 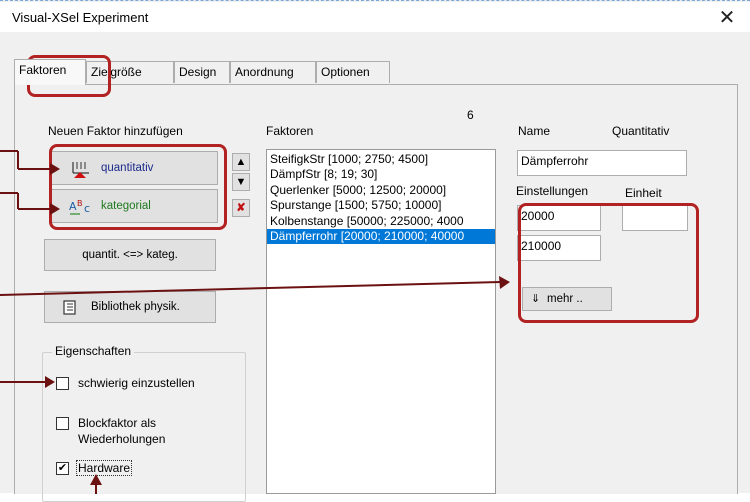 I want to click on factor-item: SteifigkStr [1000; 2750; 4500], so click(x=381, y=159).